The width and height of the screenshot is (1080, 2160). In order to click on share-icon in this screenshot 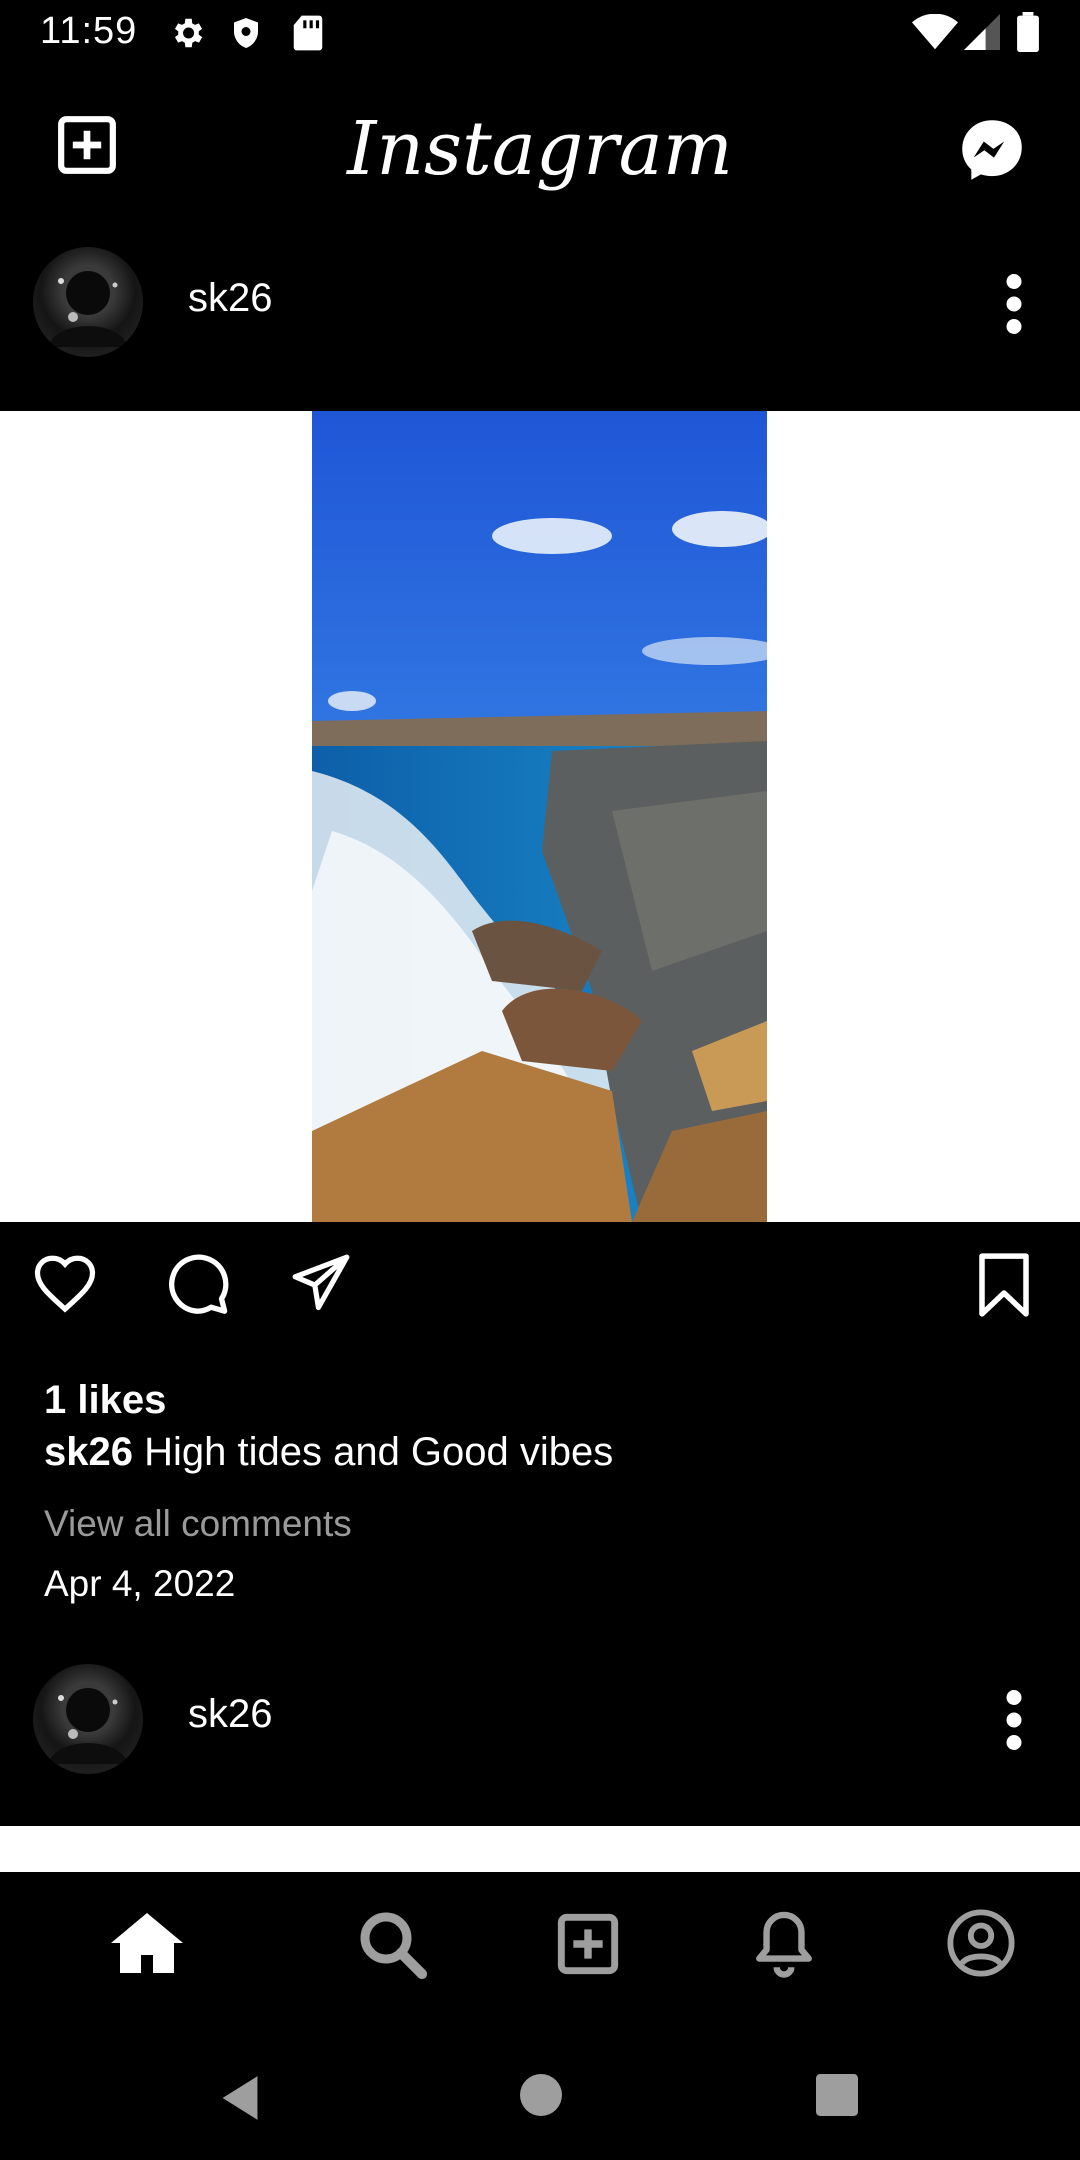, I will do `click(321, 1285)`.